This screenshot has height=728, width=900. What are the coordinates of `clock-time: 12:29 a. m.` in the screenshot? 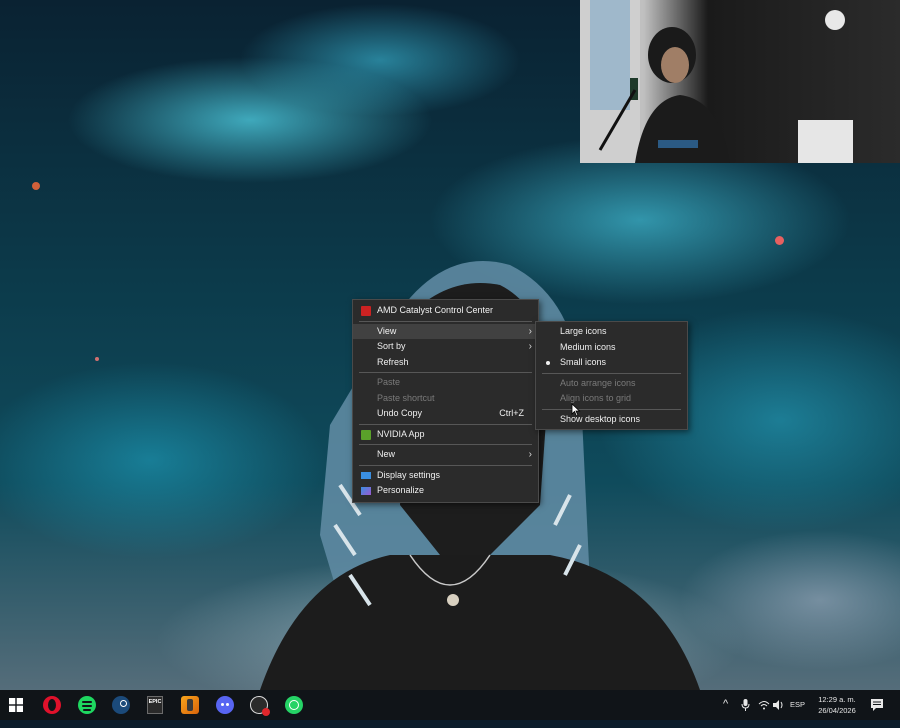 It's located at (837, 699).